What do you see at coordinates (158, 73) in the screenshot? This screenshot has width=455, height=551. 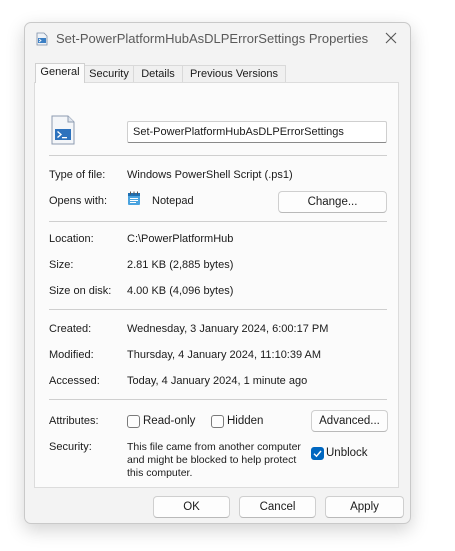 I see `tab-details: Details` at bounding box center [158, 73].